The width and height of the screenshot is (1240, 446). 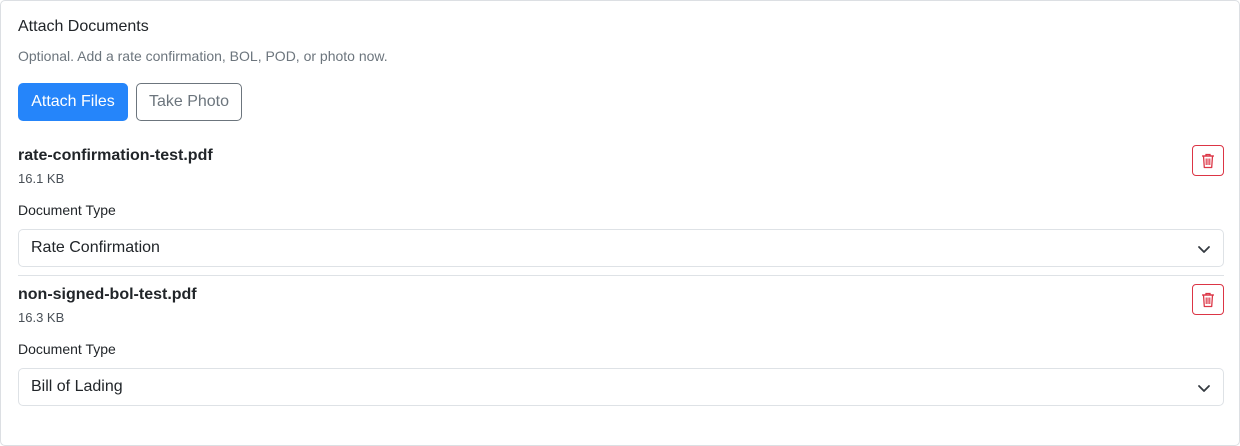 I want to click on document-type-select: Bill of Lading, so click(x=621, y=387).